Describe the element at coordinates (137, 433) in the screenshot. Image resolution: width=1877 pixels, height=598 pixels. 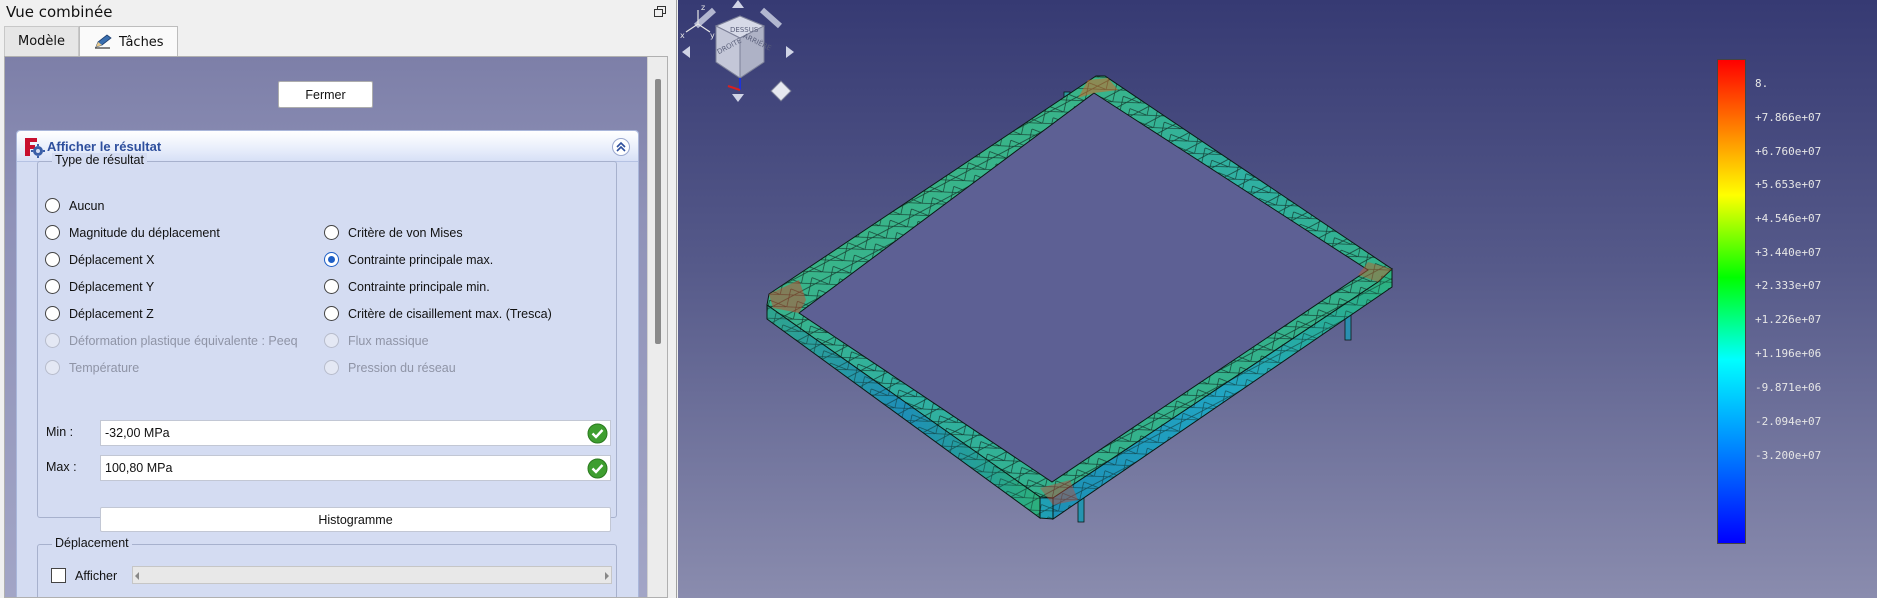
I see `min-value: -32,00 MPa` at that location.